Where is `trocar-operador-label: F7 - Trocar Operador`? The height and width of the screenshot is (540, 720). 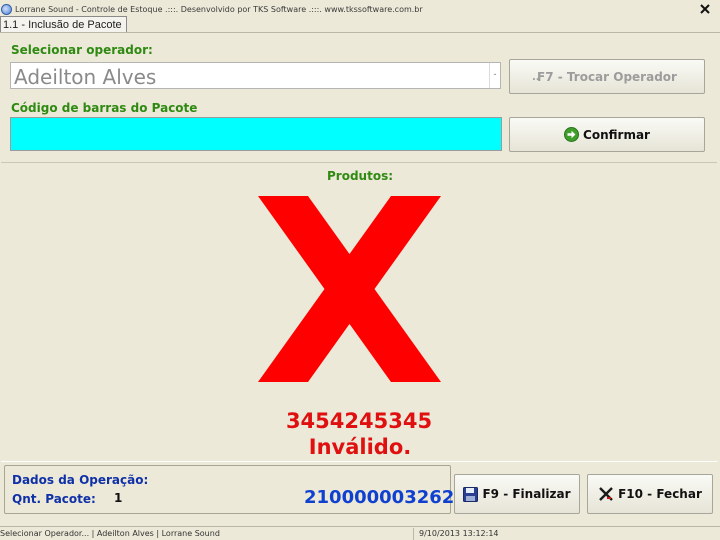
trocar-operador-label: F7 - Trocar Operador is located at coordinates (607, 76).